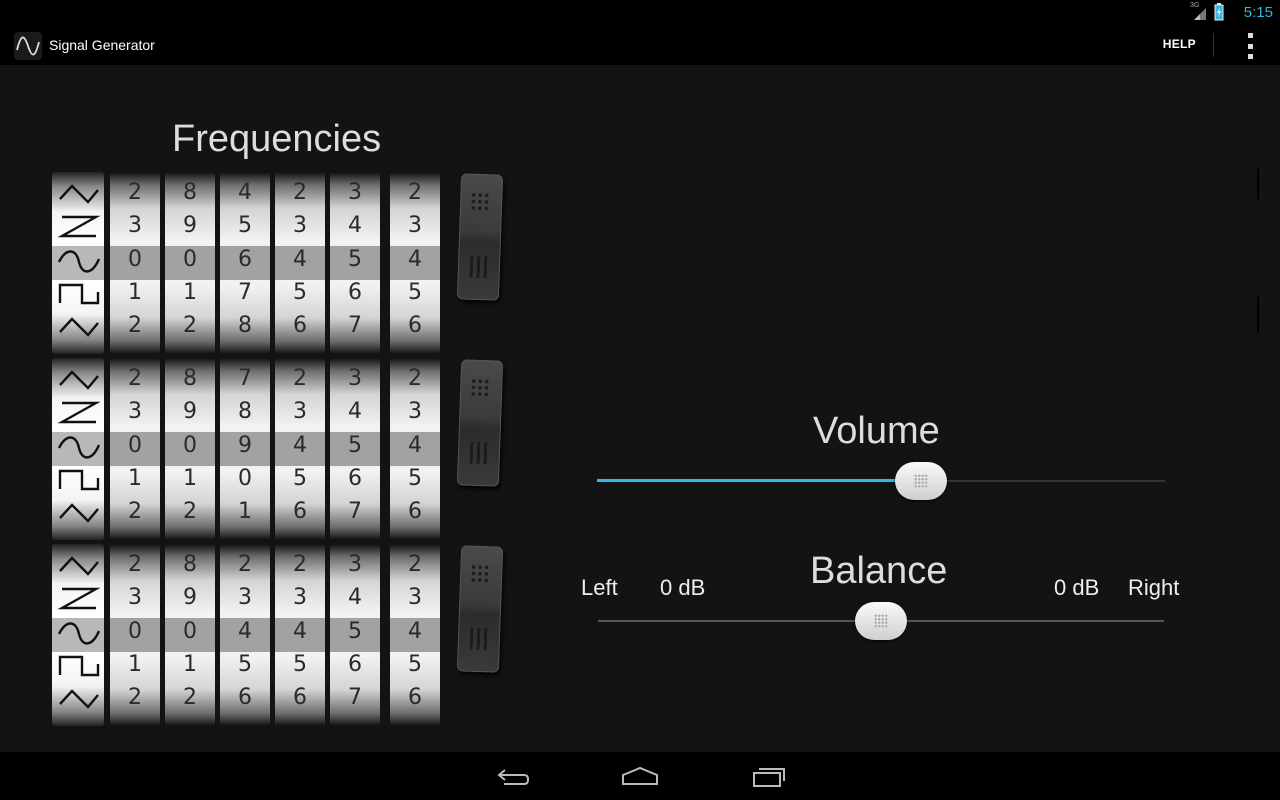 The height and width of the screenshot is (800, 1280). I want to click on digit-wheel: 4 5 6 7 8, so click(245, 263).